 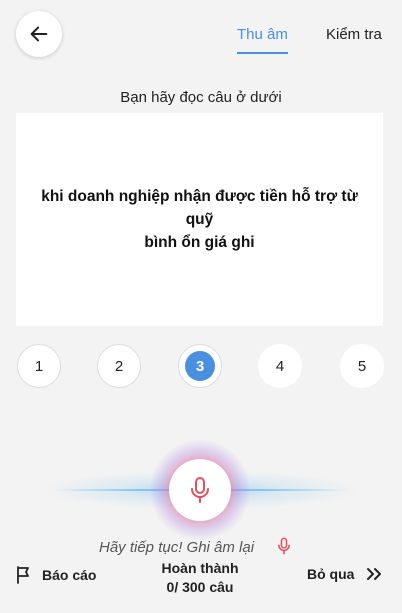 I want to click on recording-hint: Hãy tiếp tục! Ghi âm lại, so click(x=177, y=547).